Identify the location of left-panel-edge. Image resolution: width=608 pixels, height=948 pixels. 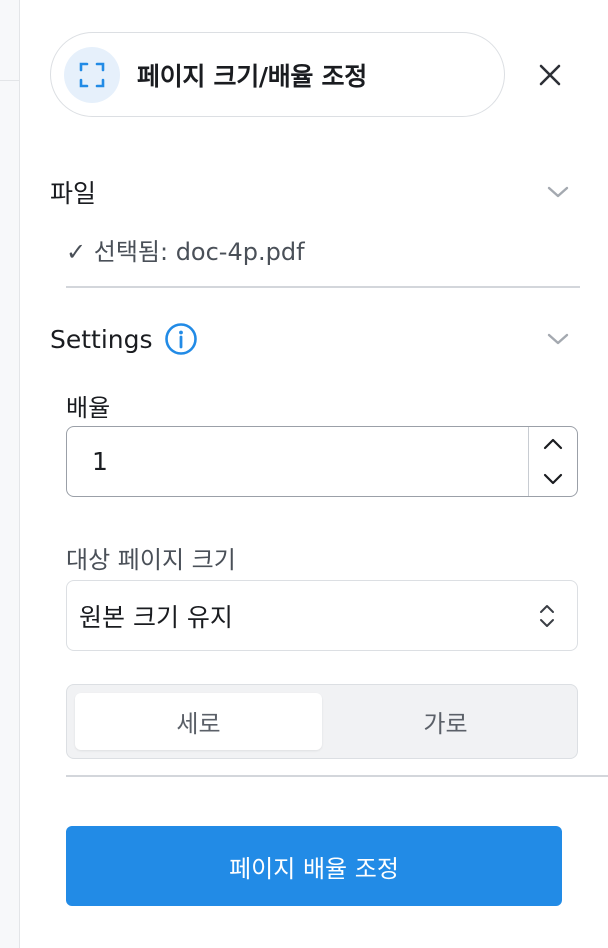
(10, 474).